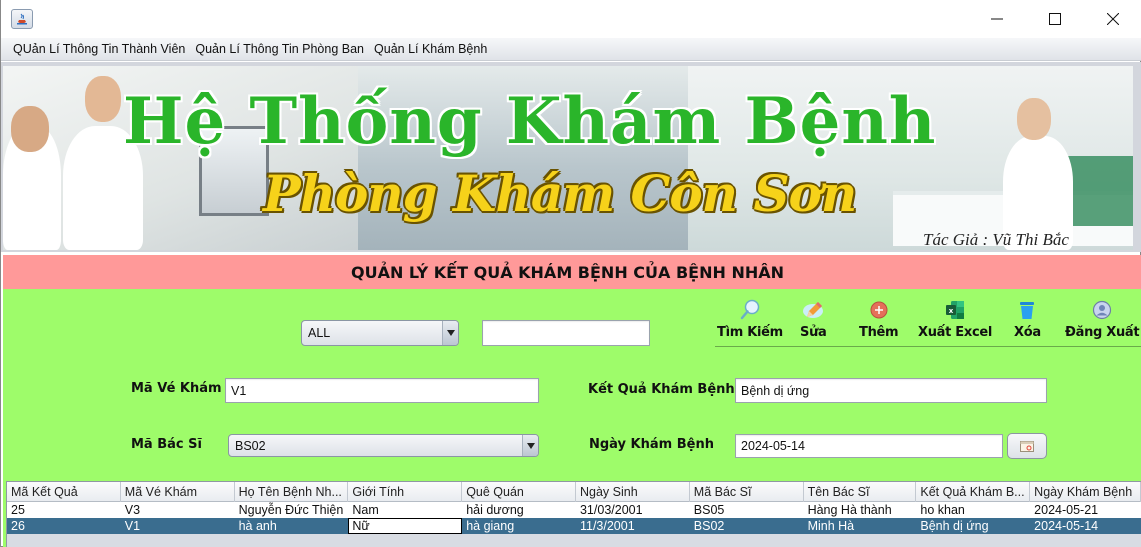 The image size is (1141, 547). Describe the element at coordinates (860, 526) in the screenshot. I see `table-cell: Minh Hà` at that location.